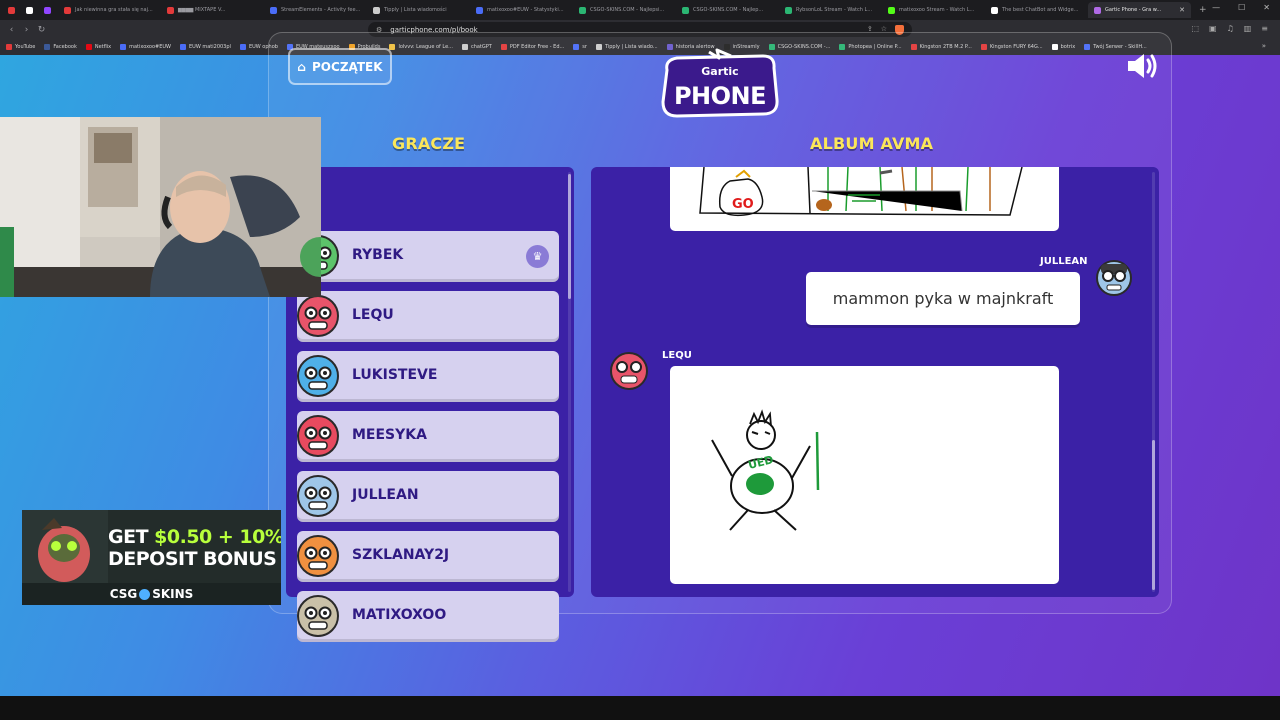  What do you see at coordinates (640, 708) in the screenshot?
I see `bottom-letterbox` at bounding box center [640, 708].